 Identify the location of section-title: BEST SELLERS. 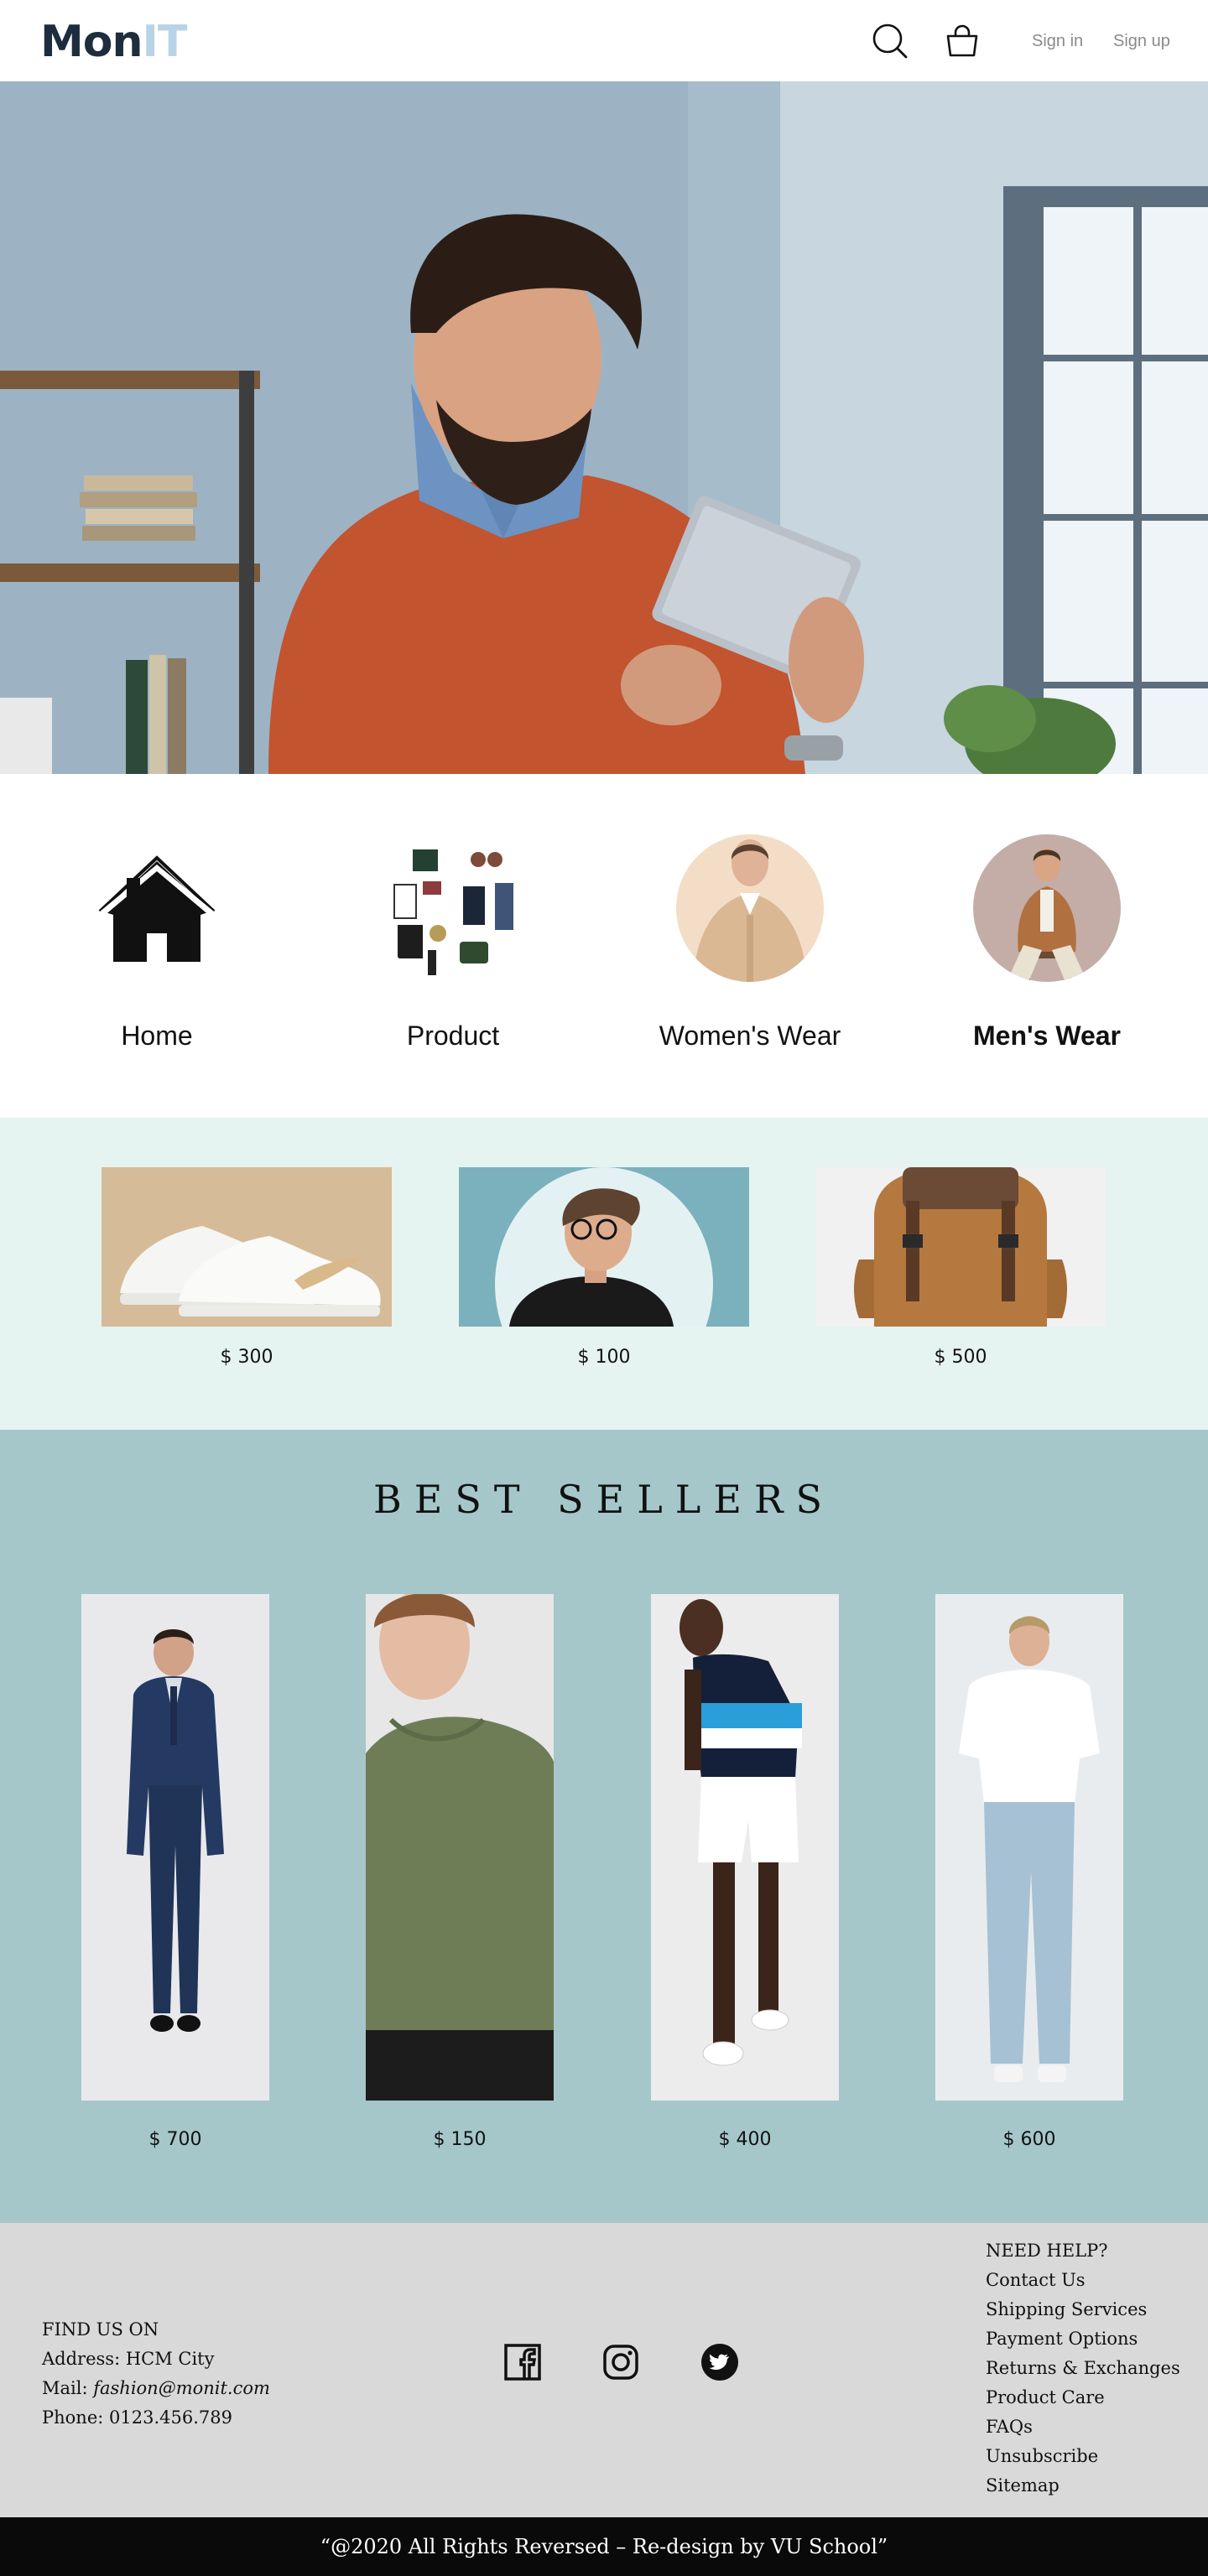
(604, 1499).